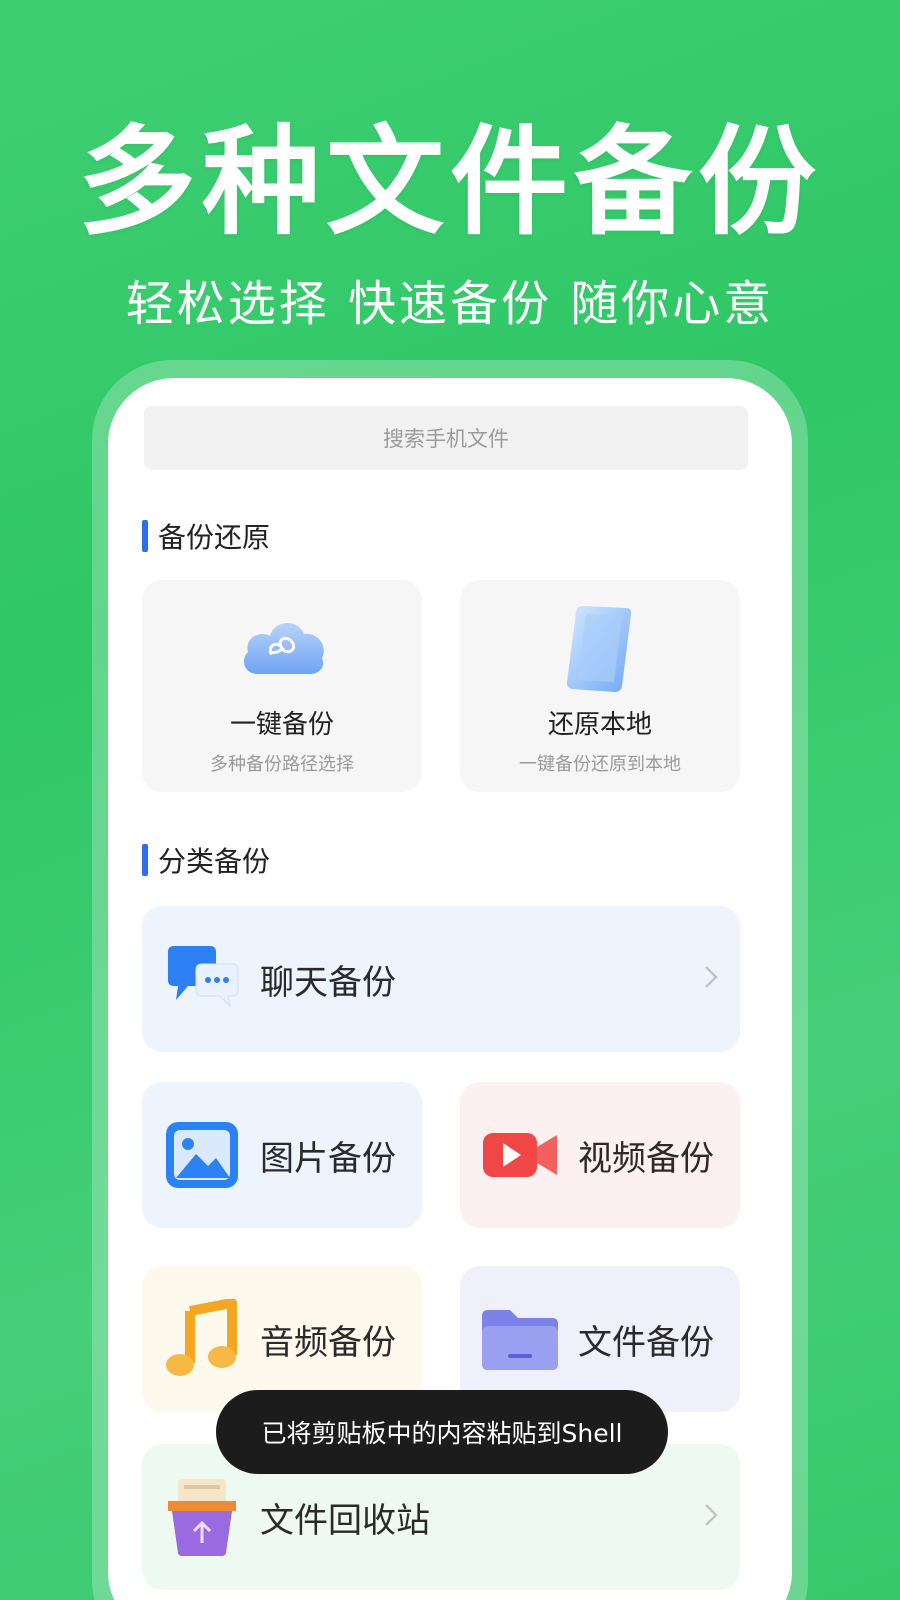 This screenshot has width=900, height=1600. What do you see at coordinates (202, 979) in the screenshot?
I see `chat-icon` at bounding box center [202, 979].